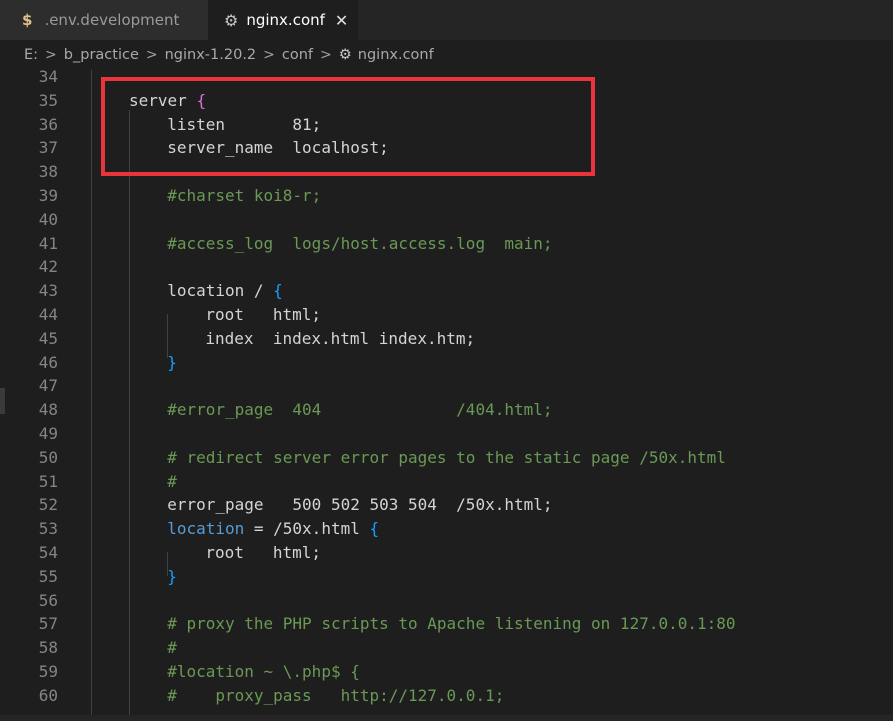 This screenshot has height=721, width=893. What do you see at coordinates (48, 576) in the screenshot?
I see `line-number: 55` at bounding box center [48, 576].